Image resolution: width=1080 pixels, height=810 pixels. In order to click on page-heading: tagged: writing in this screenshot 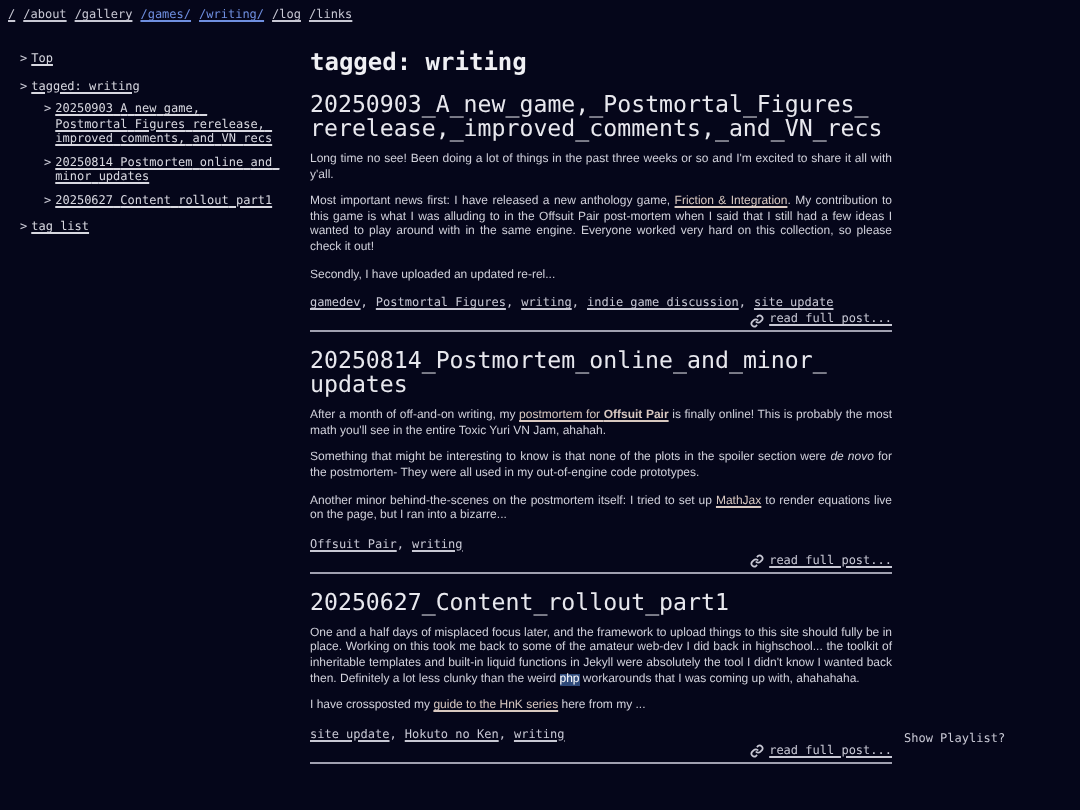, I will do `click(419, 62)`.